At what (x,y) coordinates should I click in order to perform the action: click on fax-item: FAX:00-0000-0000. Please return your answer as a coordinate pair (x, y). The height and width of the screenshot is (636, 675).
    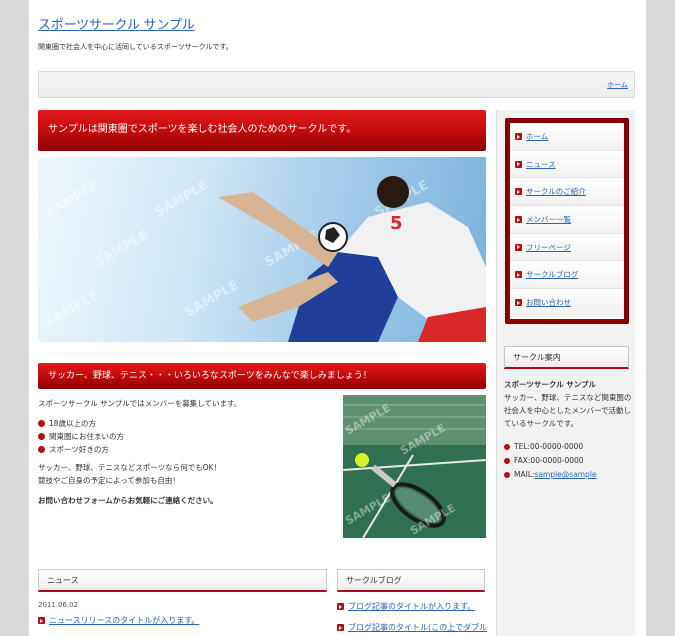
    Looking at the image, I should click on (568, 461).